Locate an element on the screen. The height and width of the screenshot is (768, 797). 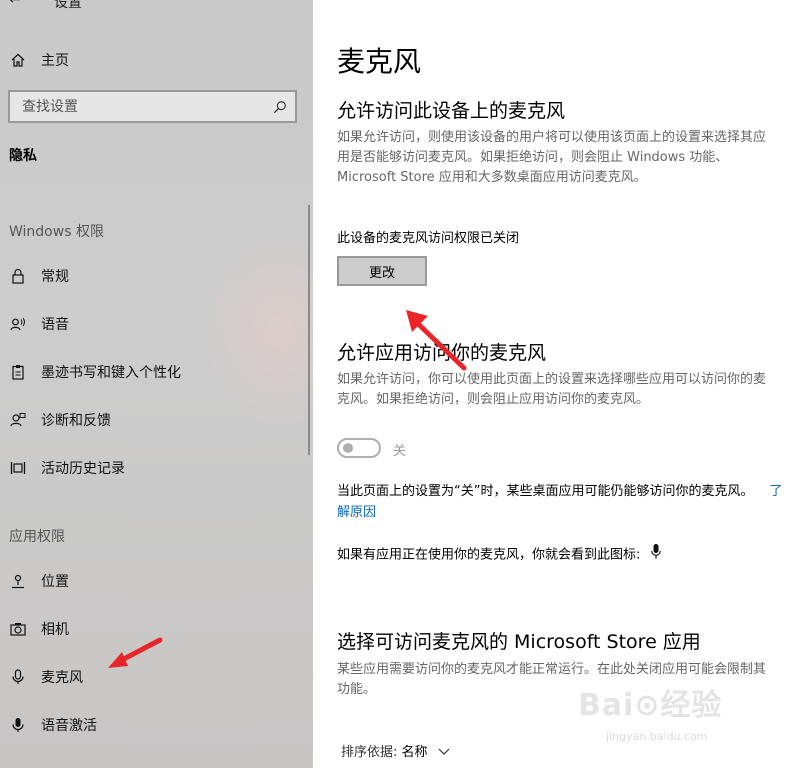
sort-value: 名称 is located at coordinates (415, 752).